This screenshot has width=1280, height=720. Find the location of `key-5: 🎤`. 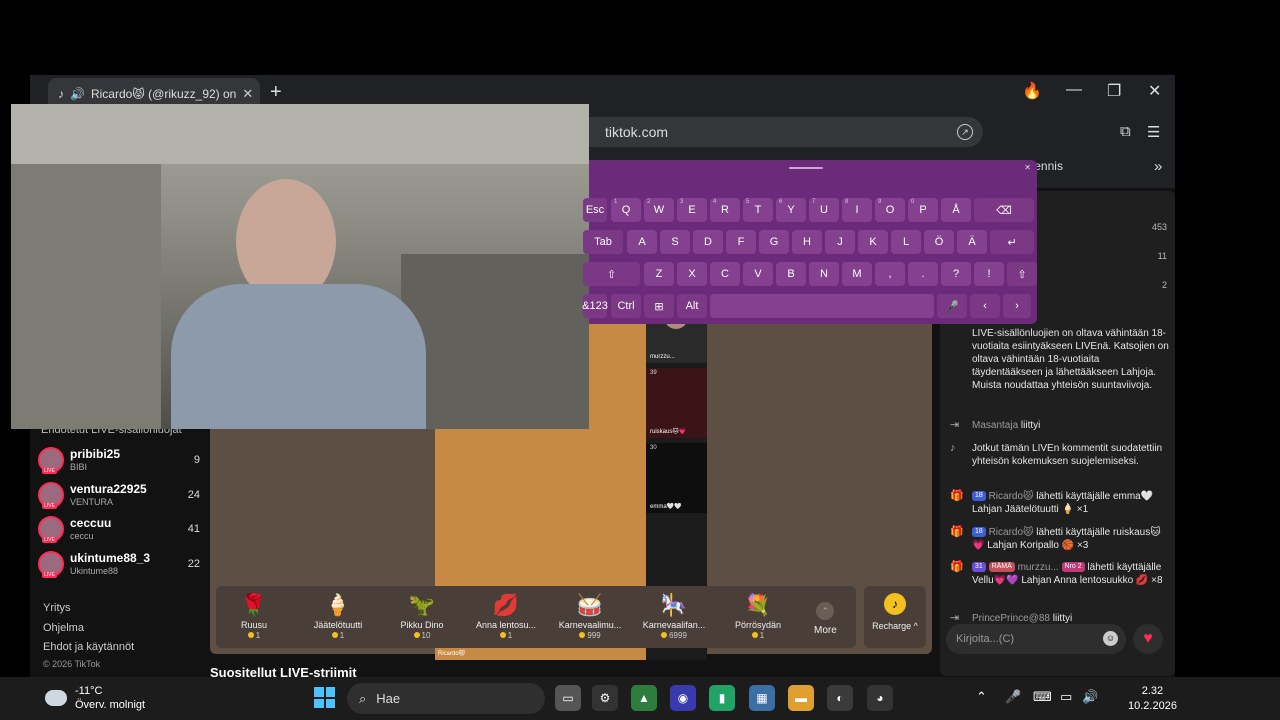

key-5: 🎤 is located at coordinates (952, 306).